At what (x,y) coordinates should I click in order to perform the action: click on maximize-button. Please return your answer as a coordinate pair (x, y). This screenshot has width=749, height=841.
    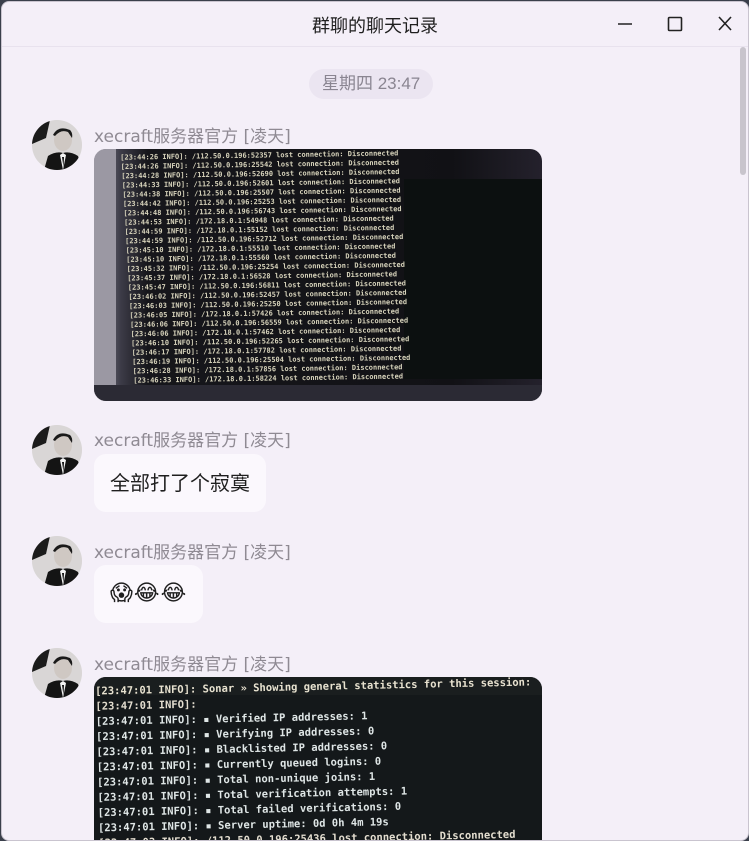
    Looking at the image, I should click on (675, 24).